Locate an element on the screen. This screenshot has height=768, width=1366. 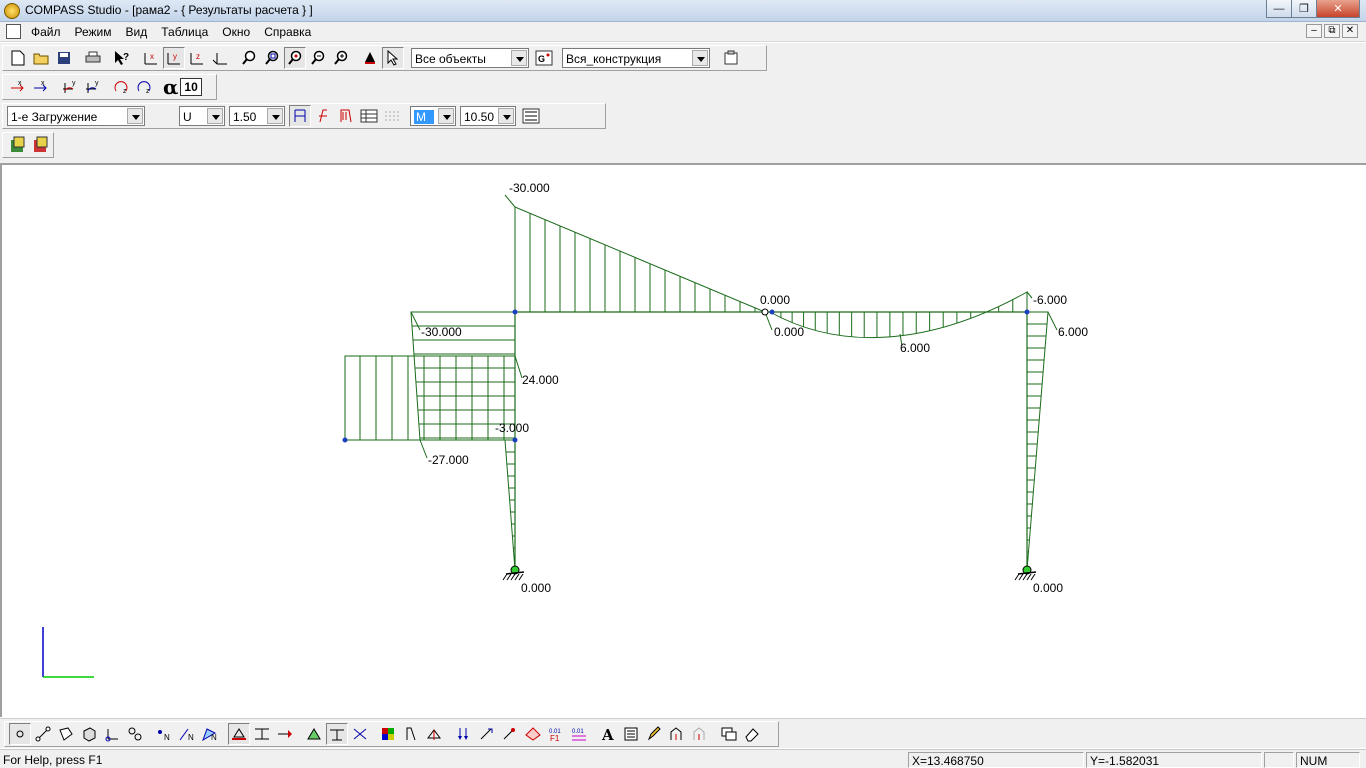
diagram-hatch-icon is located at coordinates (346, 116).